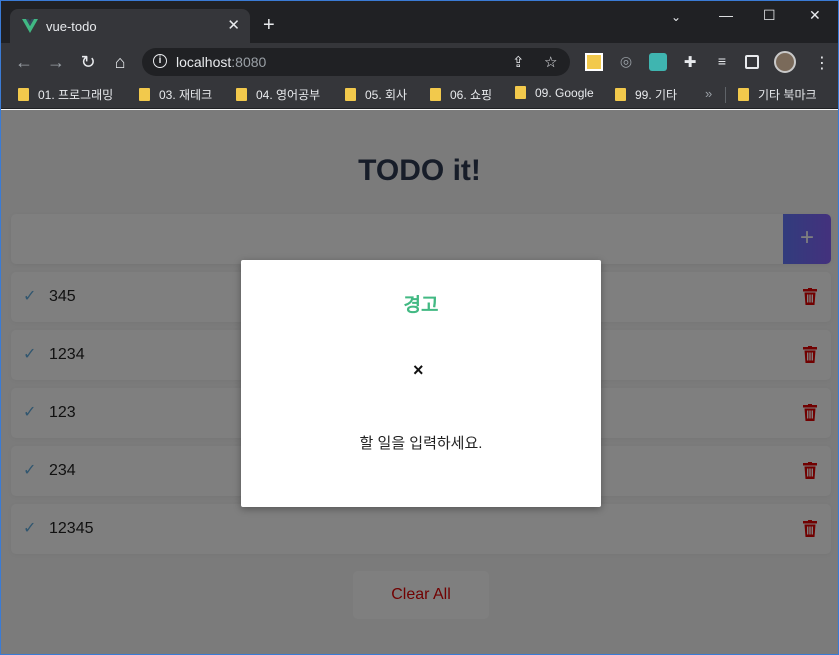 This screenshot has width=839, height=655. I want to click on bookmark-star-icon: ☆, so click(550, 62).